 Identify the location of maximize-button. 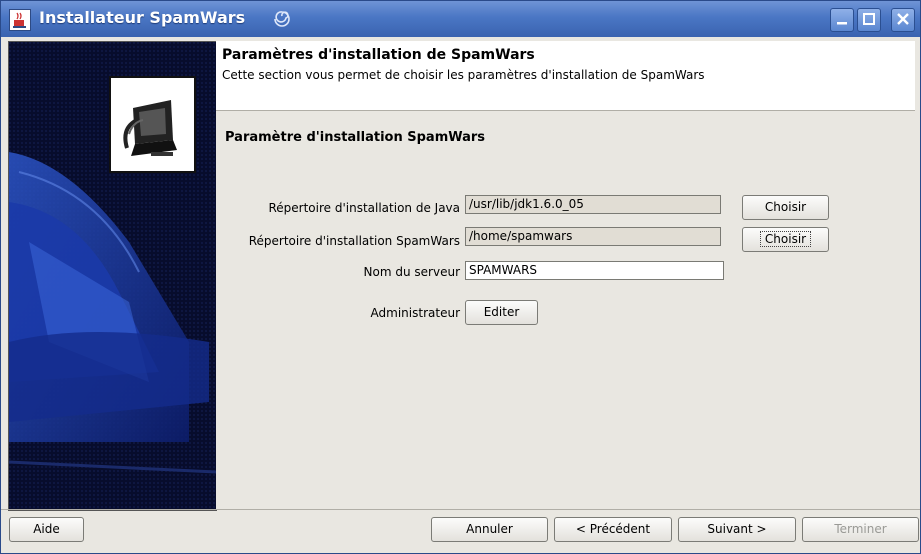
(869, 20).